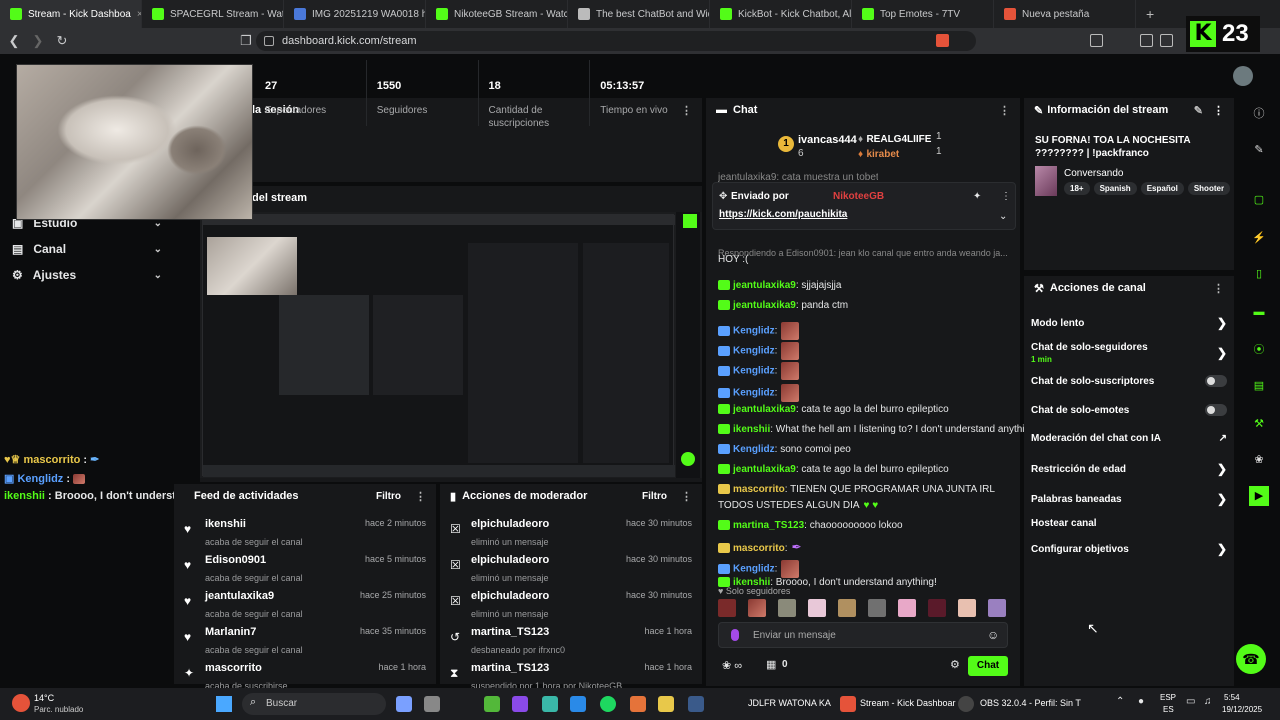 This screenshot has width=1280, height=720. What do you see at coordinates (550, 704) in the screenshot?
I see `edge-icon` at bounding box center [550, 704].